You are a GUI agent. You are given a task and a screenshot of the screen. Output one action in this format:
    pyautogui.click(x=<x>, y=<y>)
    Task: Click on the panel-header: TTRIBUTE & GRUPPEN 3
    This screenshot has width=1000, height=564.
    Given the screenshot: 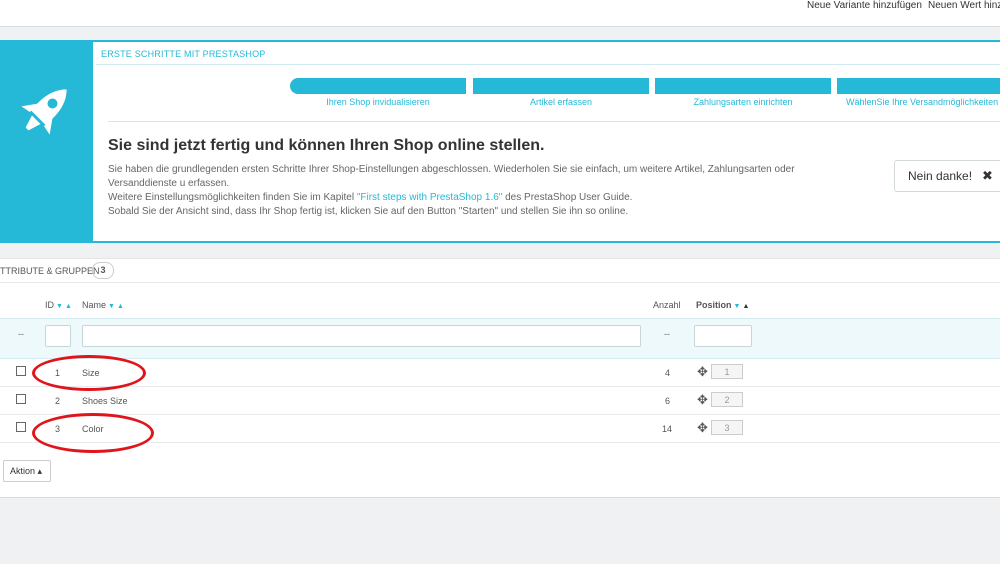 What is the action you would take?
    pyautogui.click(x=500, y=271)
    